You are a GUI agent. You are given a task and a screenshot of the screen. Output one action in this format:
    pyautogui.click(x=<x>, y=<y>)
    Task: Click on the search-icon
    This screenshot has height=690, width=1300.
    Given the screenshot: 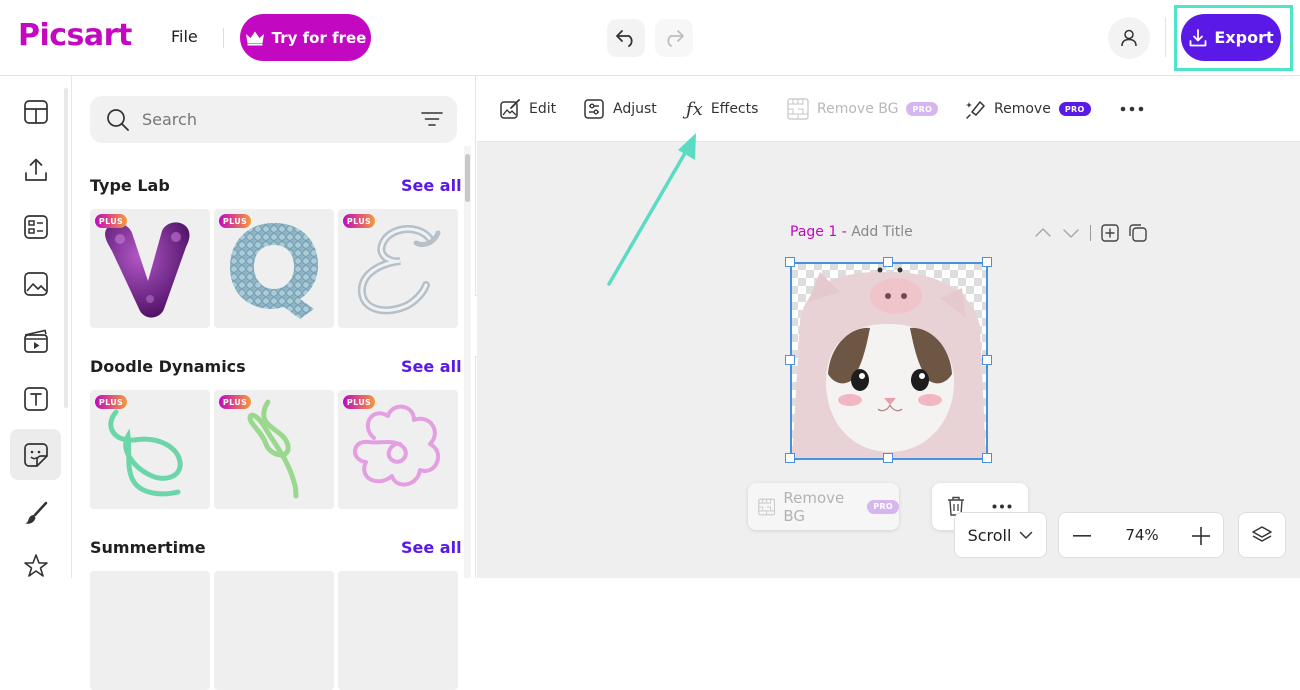 What is the action you would take?
    pyautogui.click(x=118, y=120)
    